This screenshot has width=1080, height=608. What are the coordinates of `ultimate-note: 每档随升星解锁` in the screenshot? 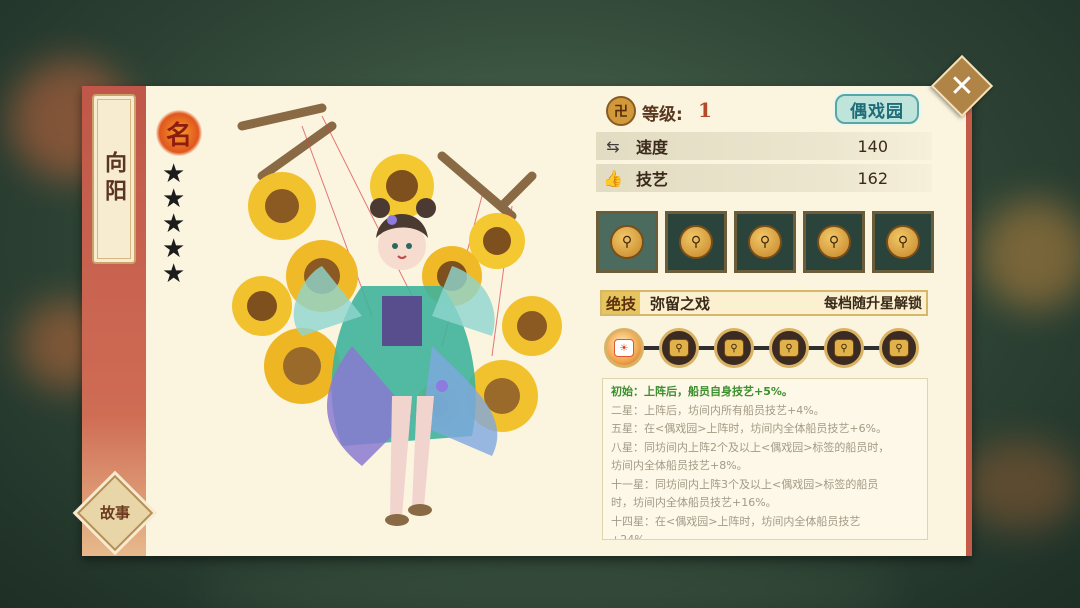 It's located at (873, 304).